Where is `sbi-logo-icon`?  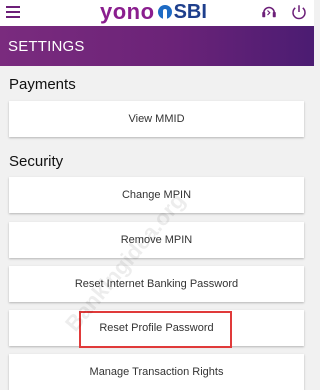
sbi-logo-icon is located at coordinates (164, 12).